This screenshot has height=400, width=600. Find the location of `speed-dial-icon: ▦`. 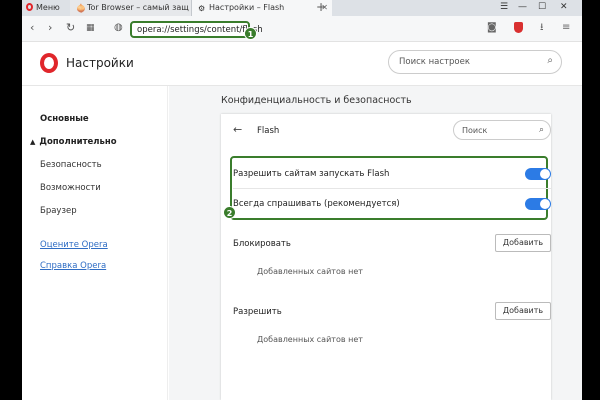

speed-dial-icon: ▦ is located at coordinates (90, 28).